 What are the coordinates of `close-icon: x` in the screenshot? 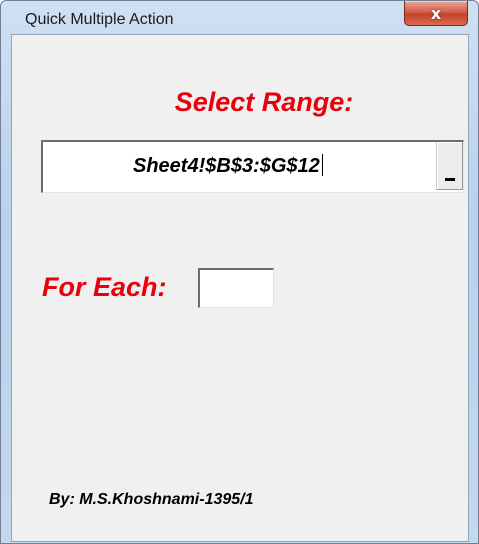 It's located at (436, 13).